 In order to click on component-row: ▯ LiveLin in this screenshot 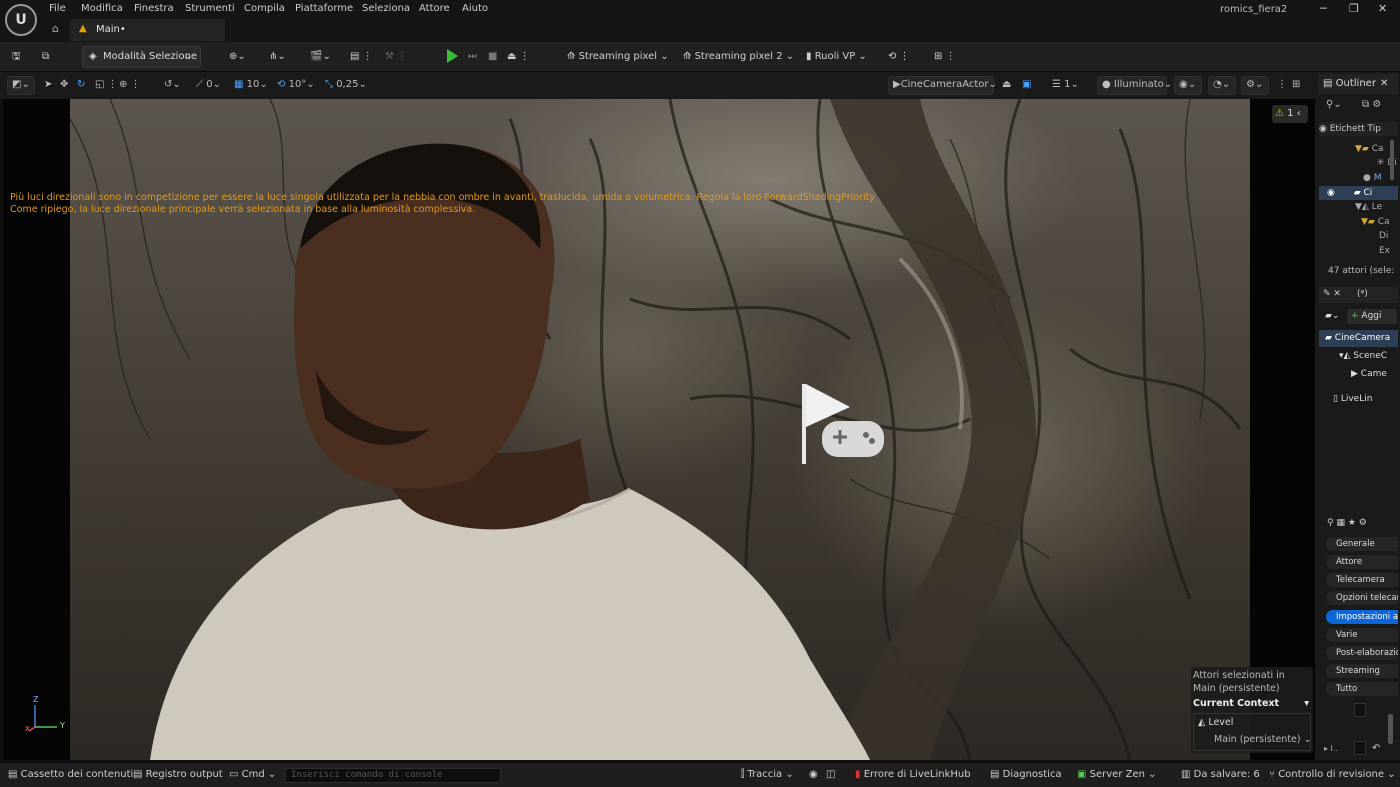, I will do `click(1358, 399)`.